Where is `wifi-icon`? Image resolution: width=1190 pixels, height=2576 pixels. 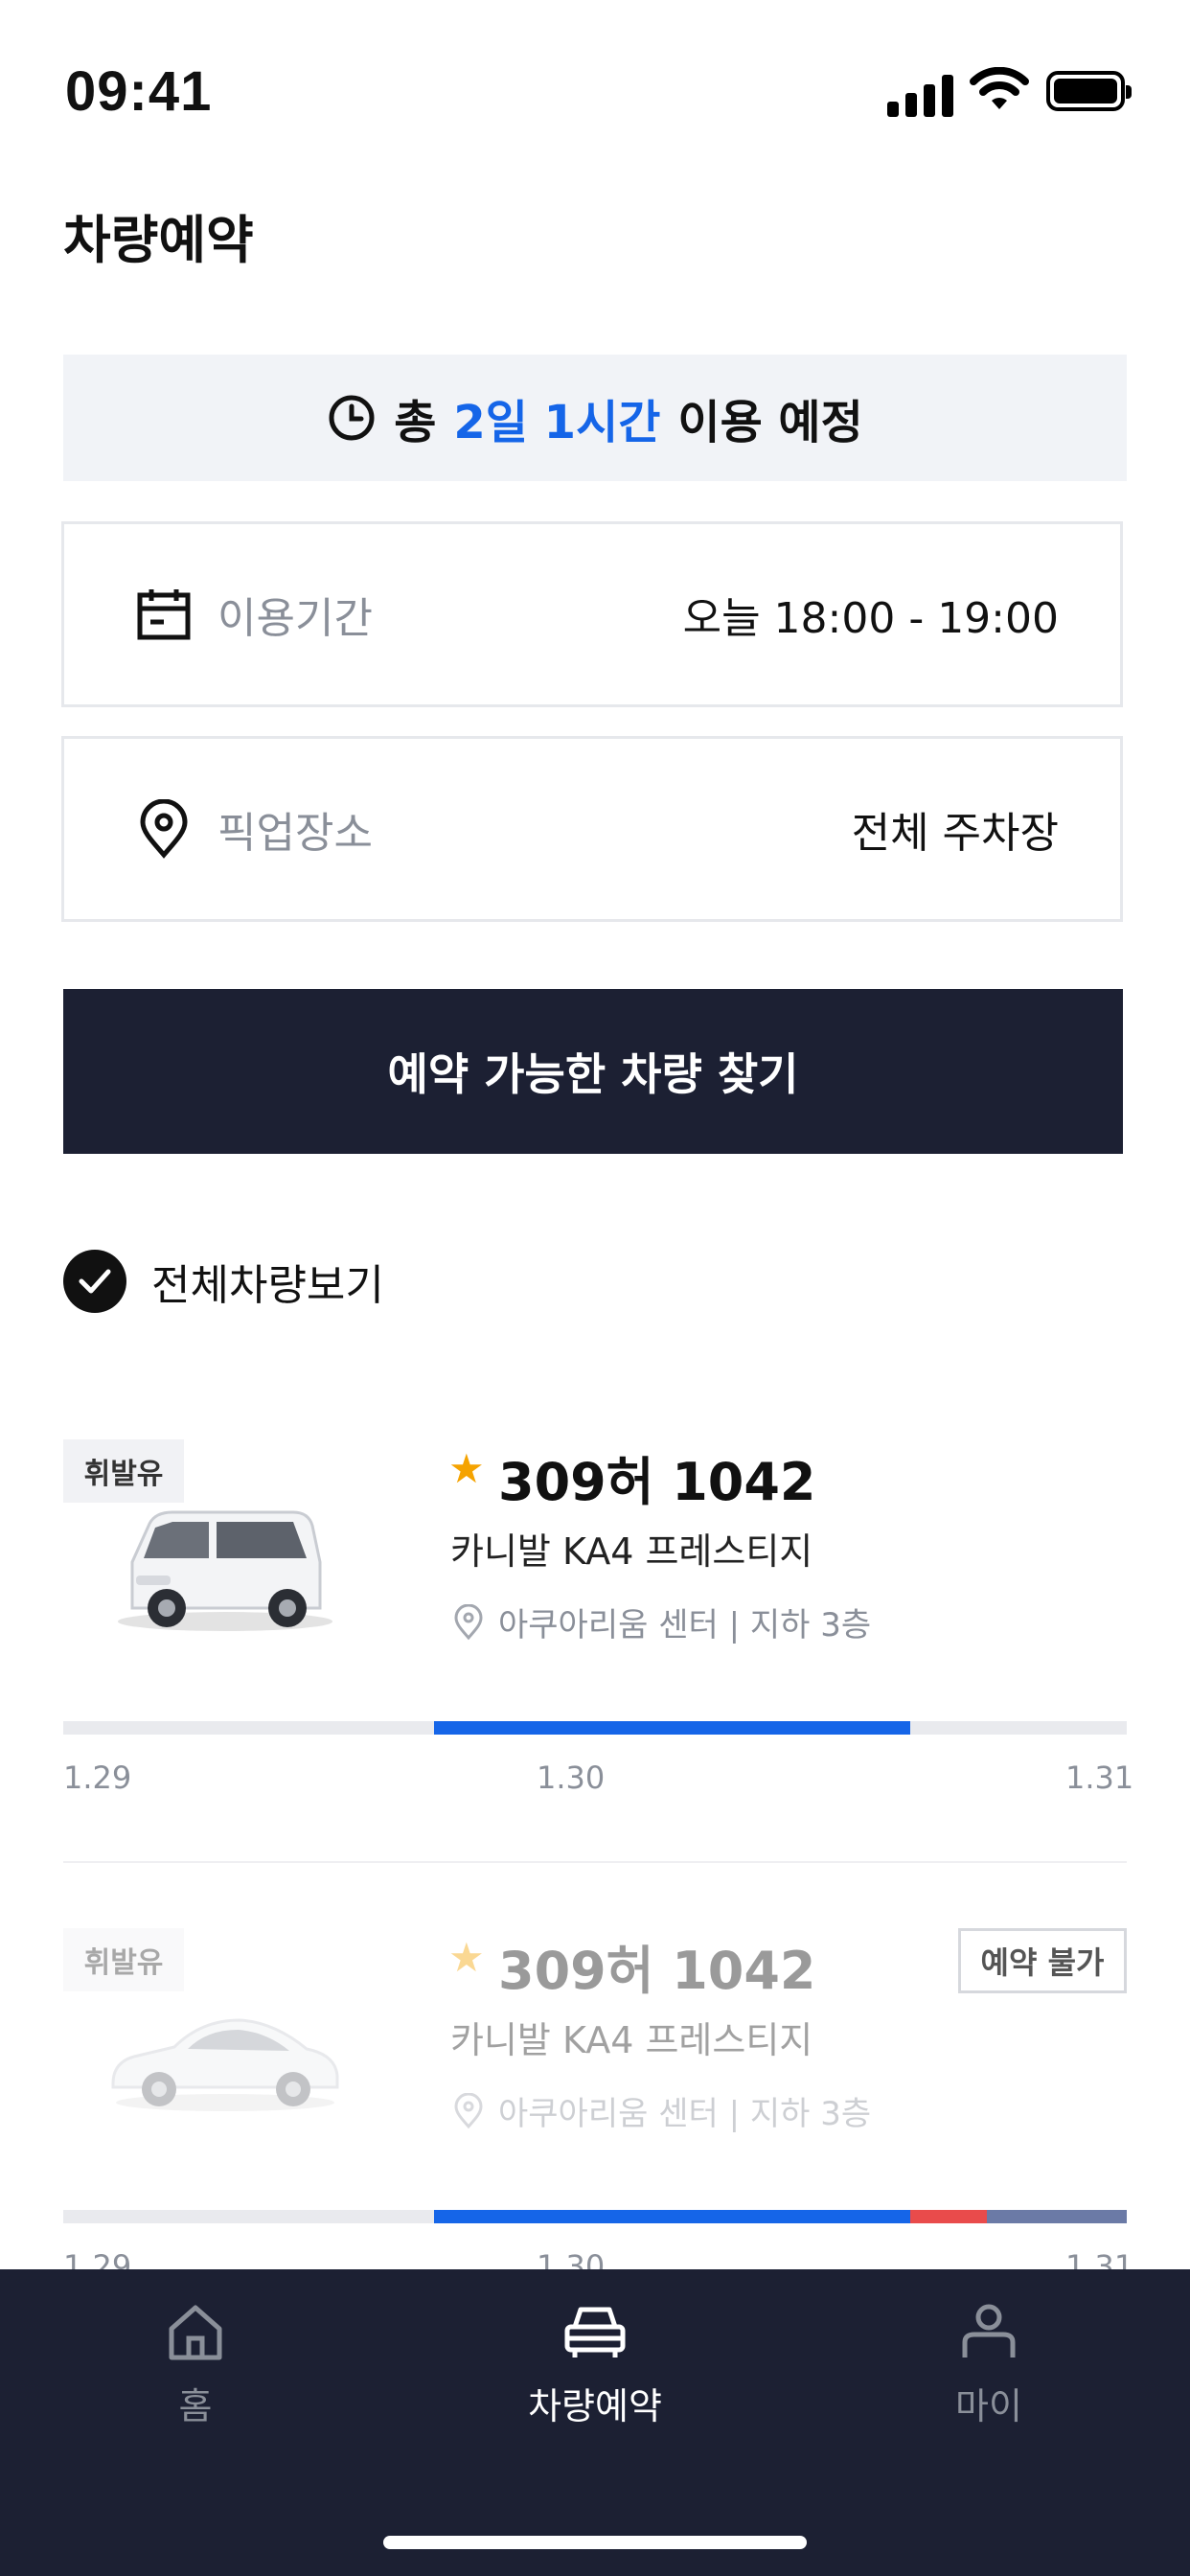
wifi-icon is located at coordinates (1000, 91).